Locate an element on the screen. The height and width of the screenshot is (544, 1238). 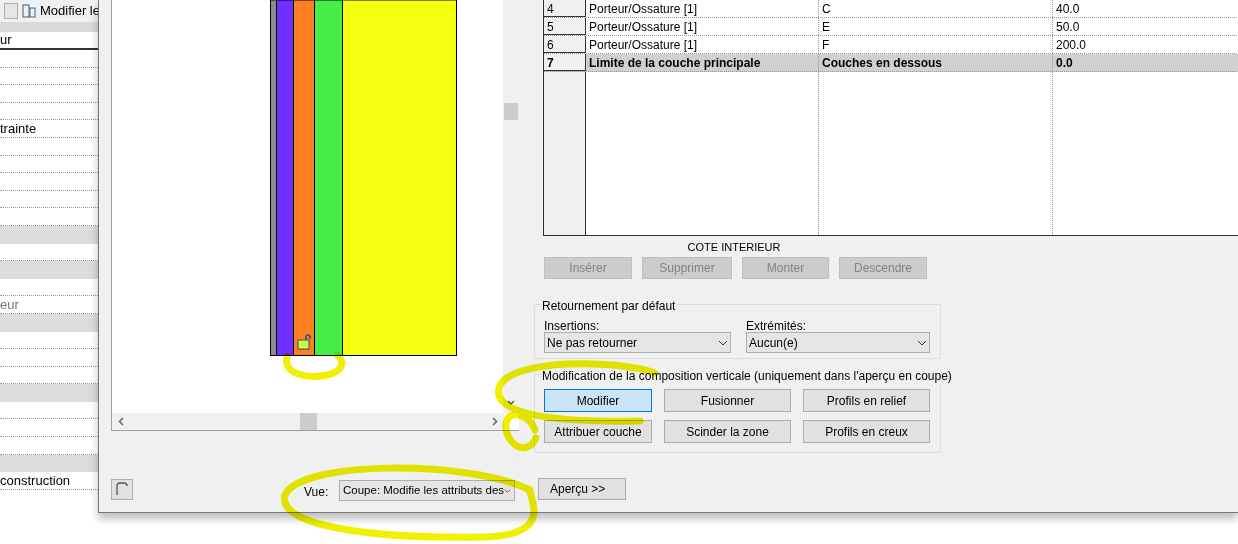
field-label: Insertions: is located at coordinates (572, 325).